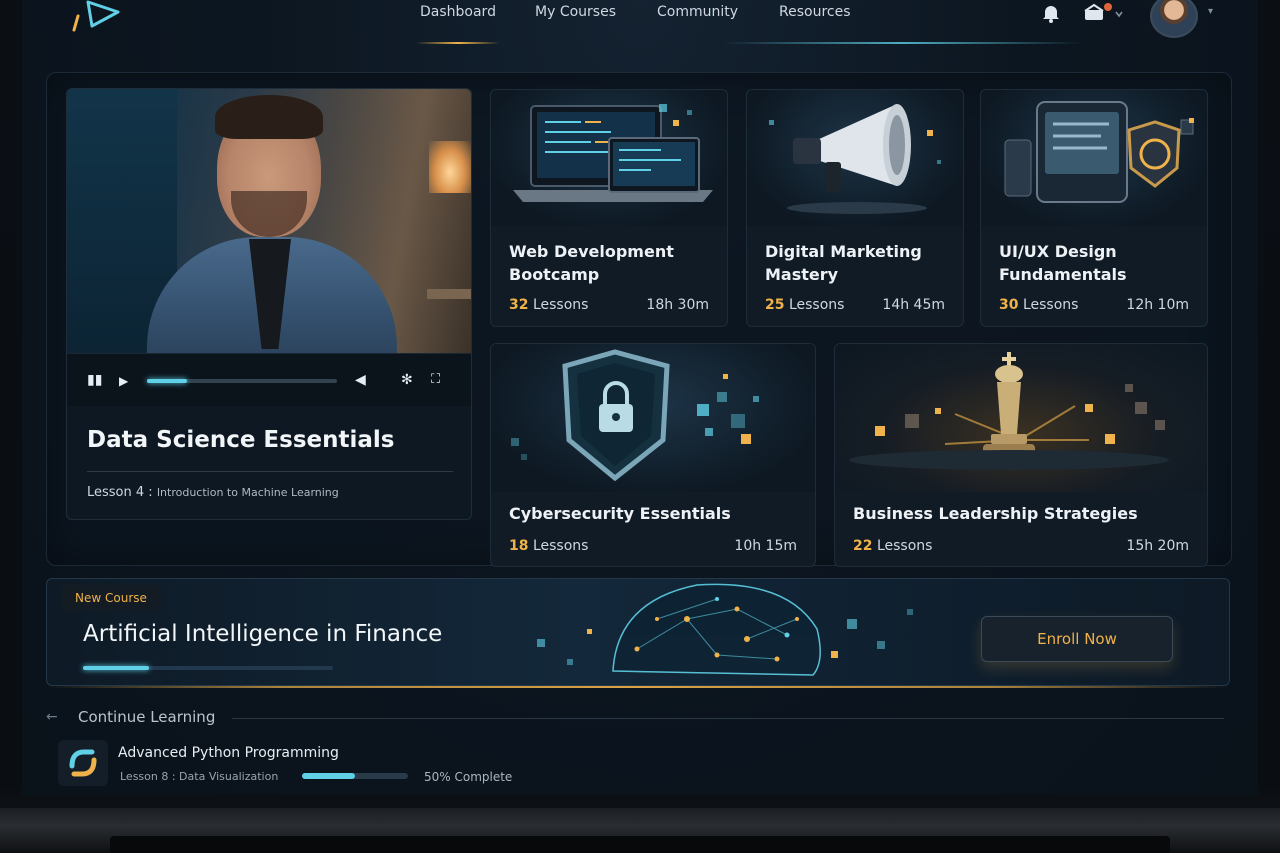 This screenshot has height=853, width=1280. What do you see at coordinates (843, 263) in the screenshot?
I see `course-title: Digital Marketing Mastery` at bounding box center [843, 263].